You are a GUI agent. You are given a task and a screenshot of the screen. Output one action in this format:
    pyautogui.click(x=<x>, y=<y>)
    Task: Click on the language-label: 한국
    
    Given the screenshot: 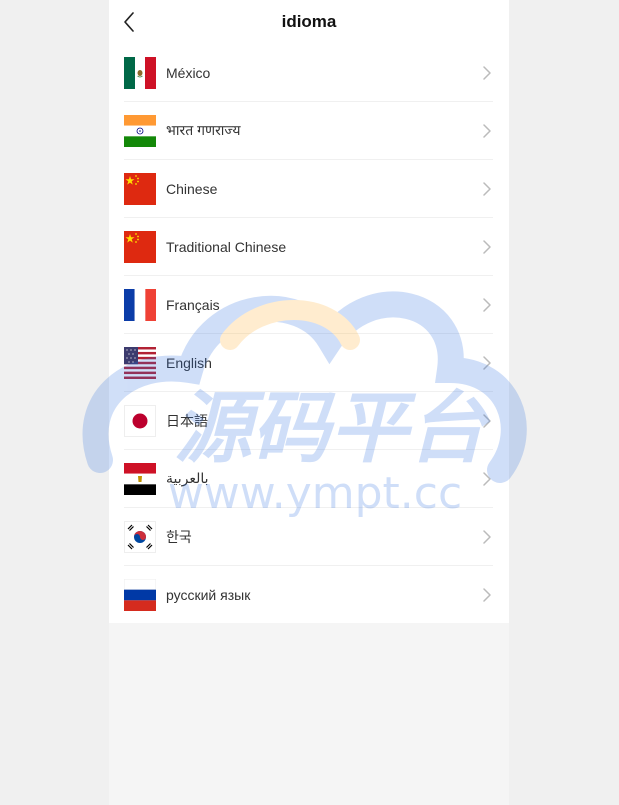 What is the action you would take?
    pyautogui.click(x=179, y=536)
    